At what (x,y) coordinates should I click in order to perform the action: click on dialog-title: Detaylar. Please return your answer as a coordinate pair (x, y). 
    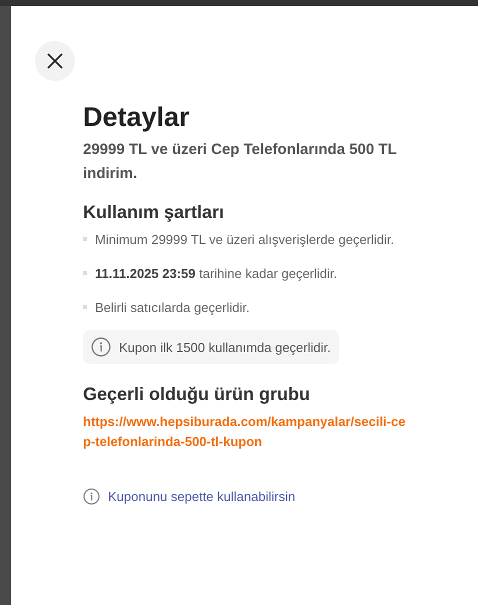
    Looking at the image, I should click on (137, 117).